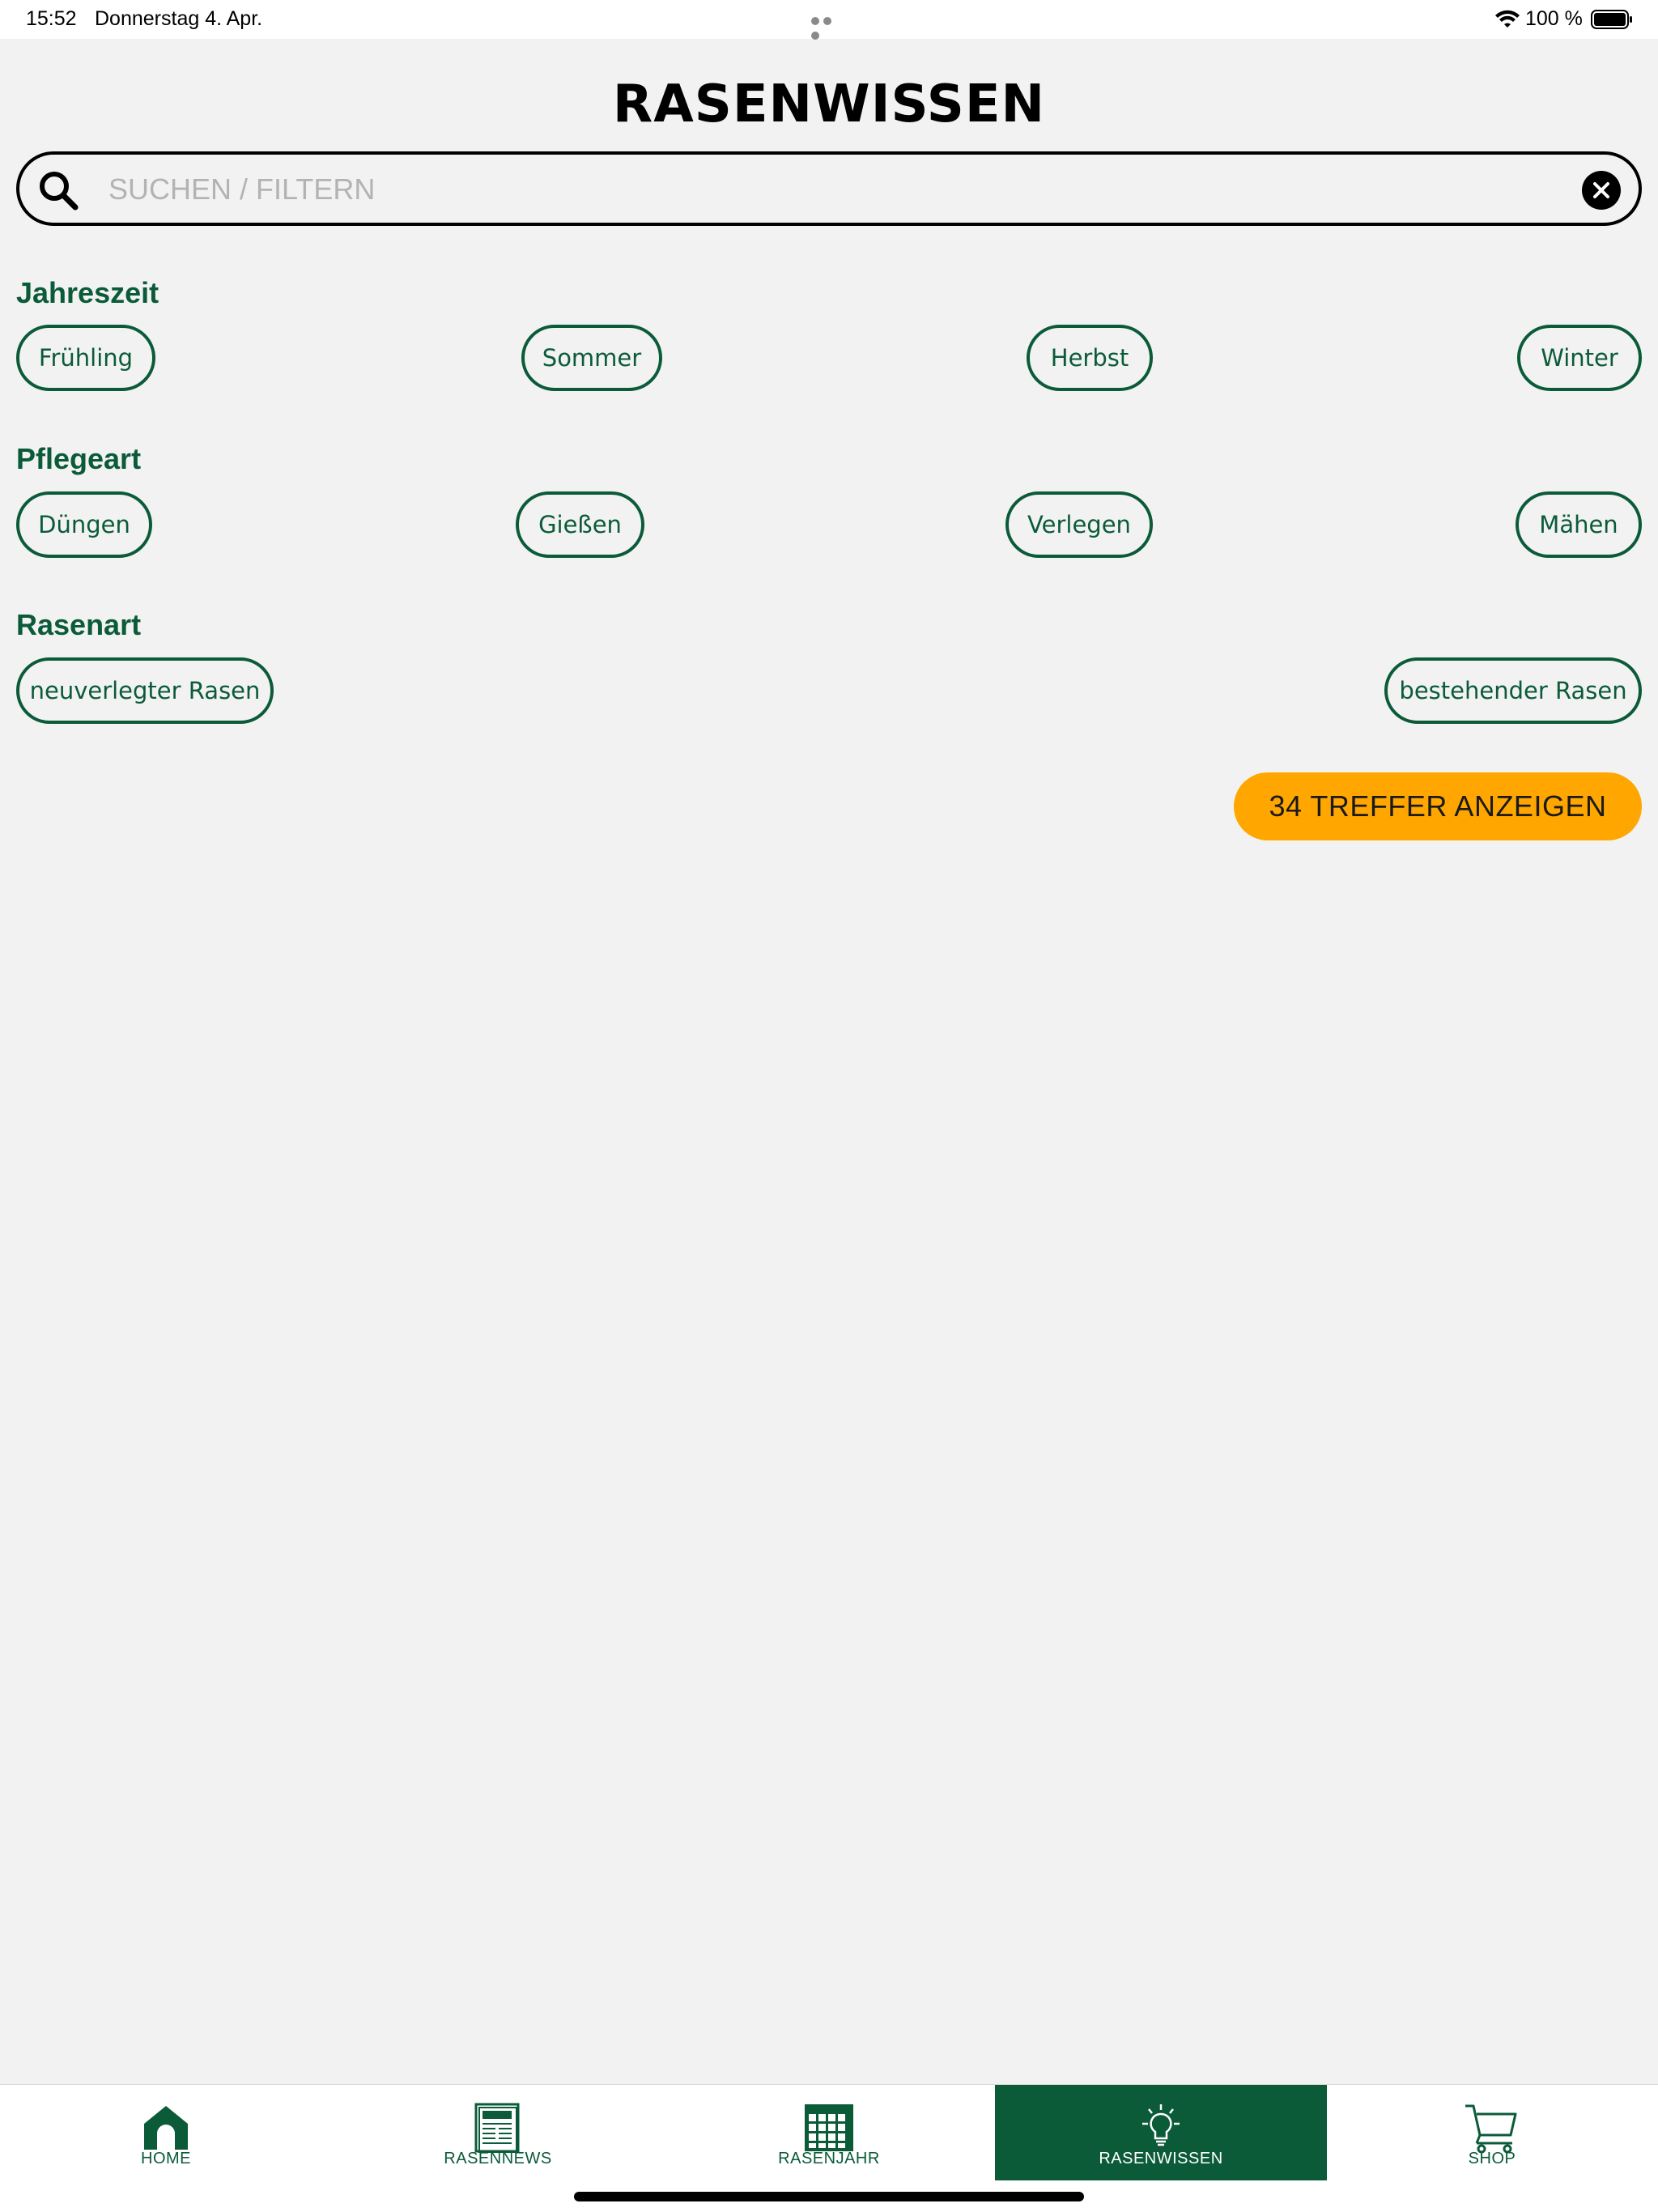 The height and width of the screenshot is (2212, 1658). Describe the element at coordinates (1079, 524) in the screenshot. I see `chip-verlegen: Verlegen` at that location.